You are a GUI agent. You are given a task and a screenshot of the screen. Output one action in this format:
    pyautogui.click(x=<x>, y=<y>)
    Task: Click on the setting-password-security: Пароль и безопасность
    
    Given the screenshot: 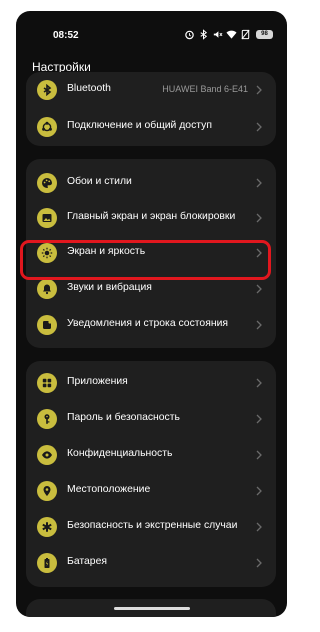 What is the action you would take?
    pyautogui.click(x=151, y=419)
    